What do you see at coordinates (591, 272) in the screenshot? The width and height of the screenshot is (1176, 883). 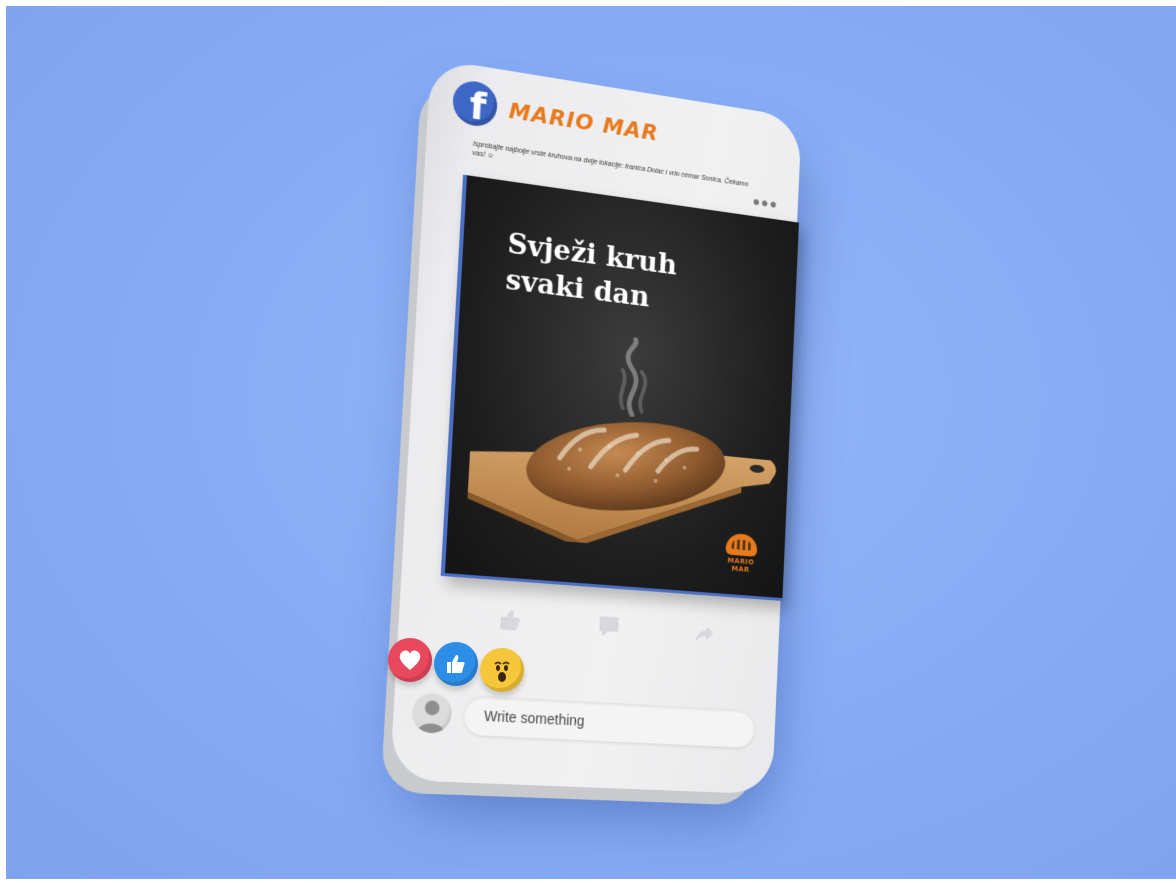 I see `image-headline: Svježi kruh svaki dan` at bounding box center [591, 272].